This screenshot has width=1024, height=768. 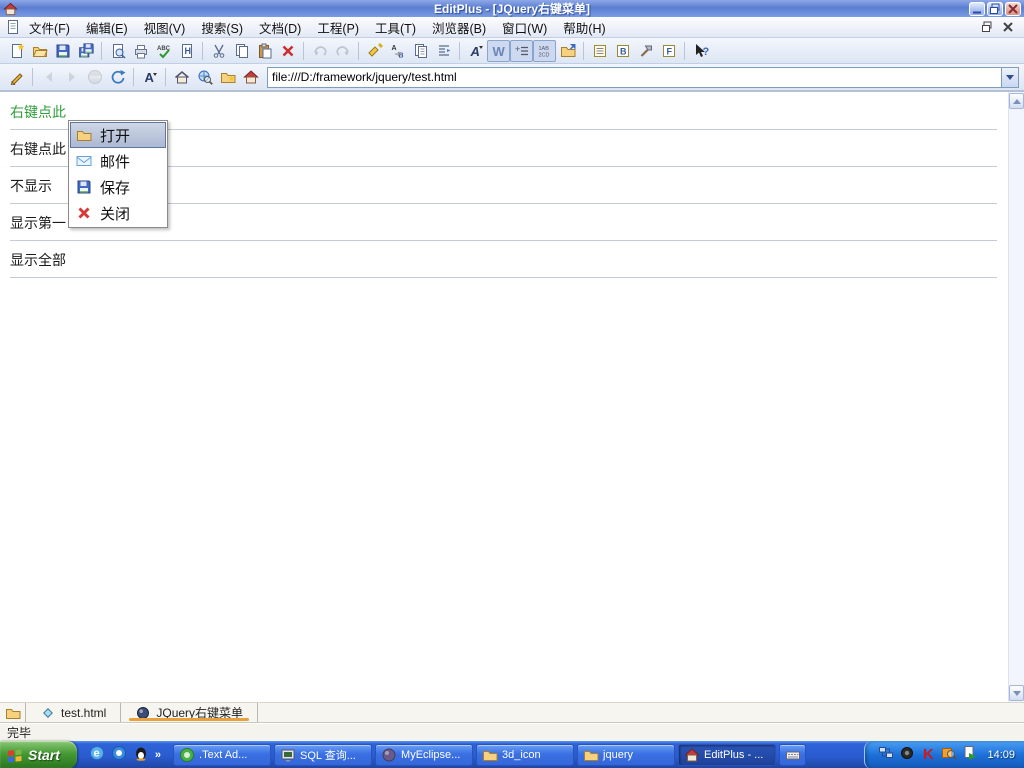 What do you see at coordinates (970, 755) in the screenshot?
I see `tray-media` at bounding box center [970, 755].